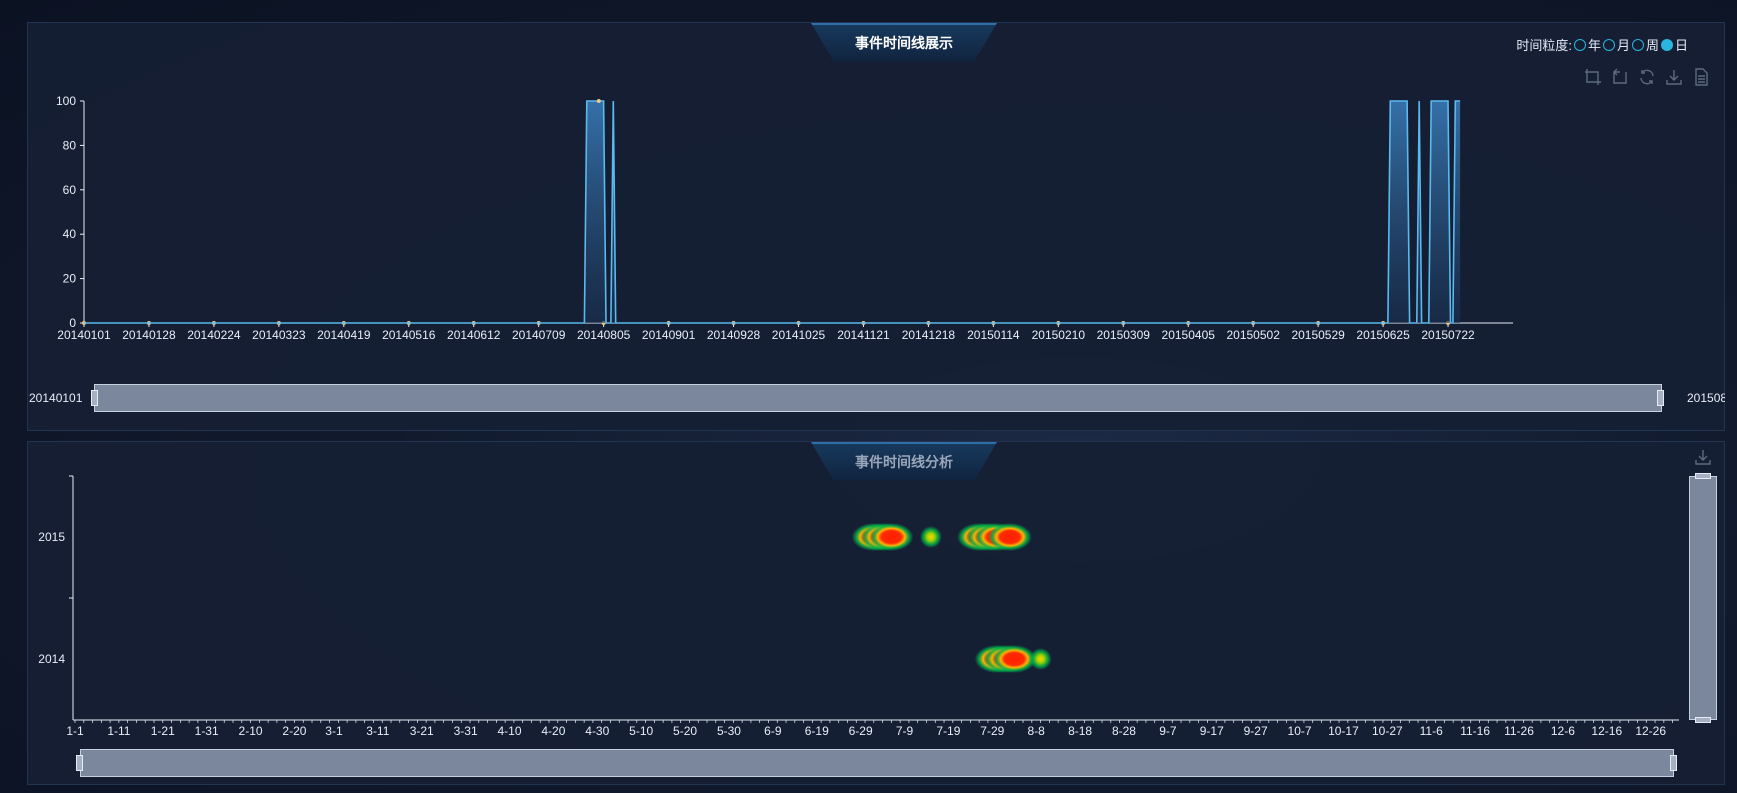 The image size is (1737, 793). Describe the element at coordinates (163, 731) in the screenshot. I see `x-tick-label: 1-21` at that location.